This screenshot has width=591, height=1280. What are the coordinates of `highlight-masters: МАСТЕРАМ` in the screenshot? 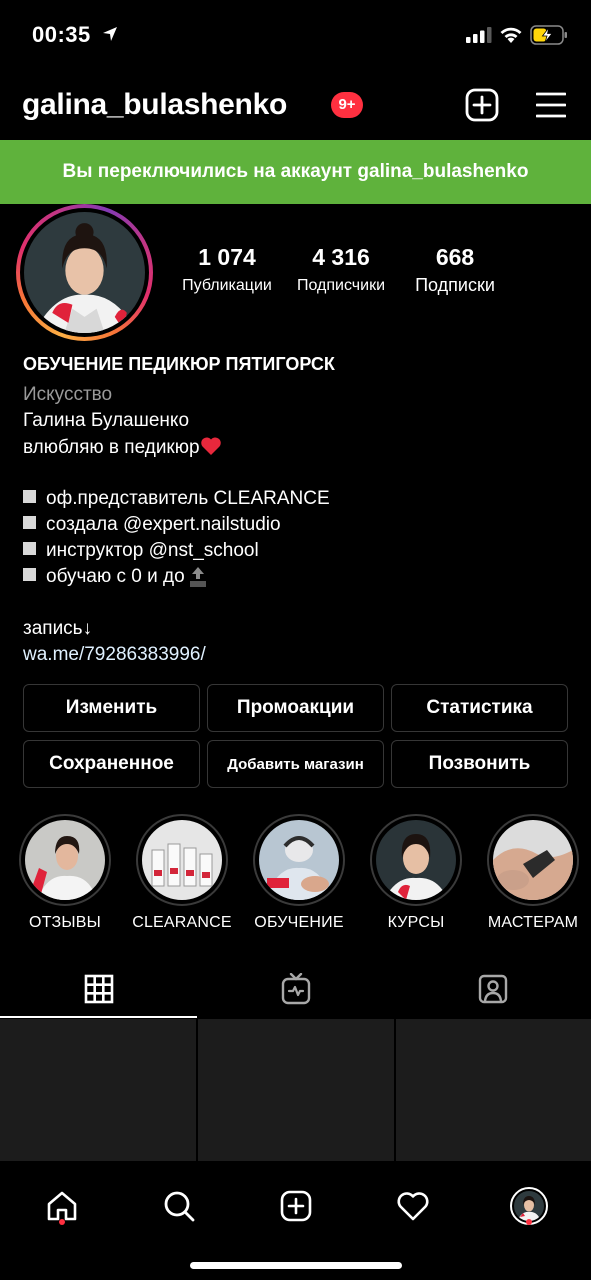 It's located at (533, 873).